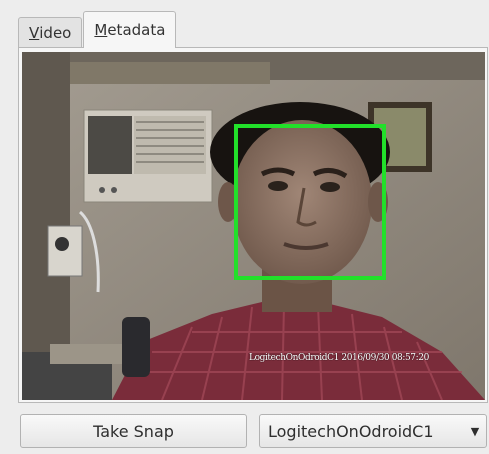  I want to click on tab-metadata-label: etadata, so click(136, 30).